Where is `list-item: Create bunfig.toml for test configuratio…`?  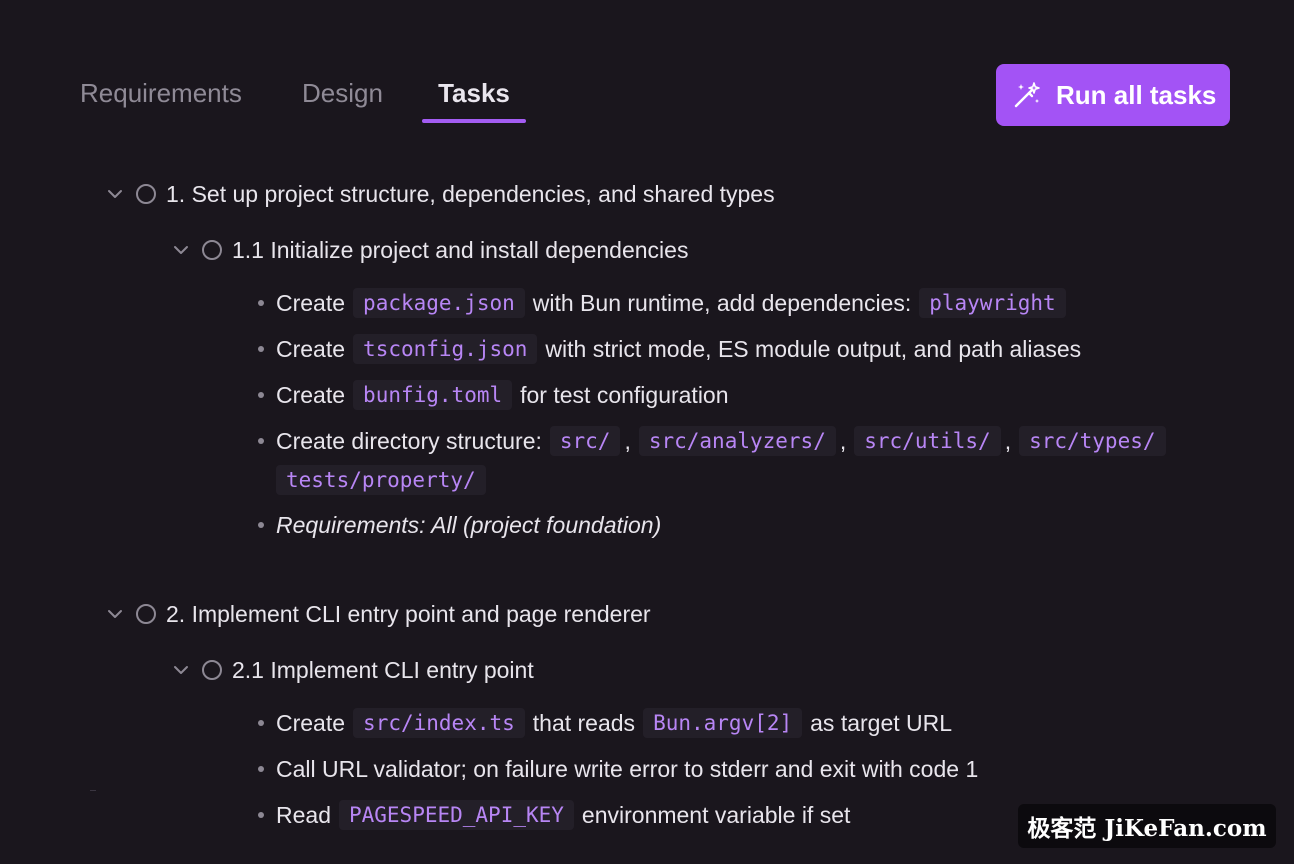 list-item: Create bunfig.toml for test configuratio… is located at coordinates (493, 395).